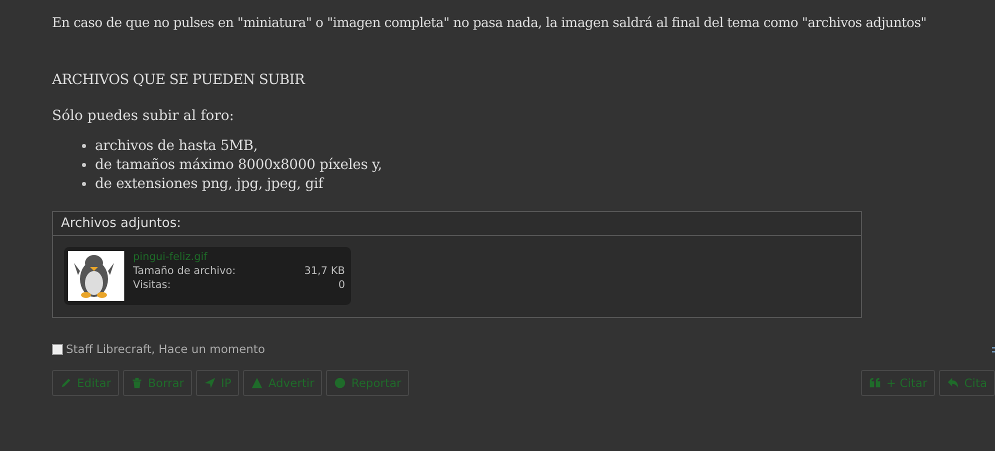 Image resolution: width=995 pixels, height=451 pixels. I want to click on section-heading: ARCHIVOS QUE SE PUEDEN SUBIR, so click(179, 80).